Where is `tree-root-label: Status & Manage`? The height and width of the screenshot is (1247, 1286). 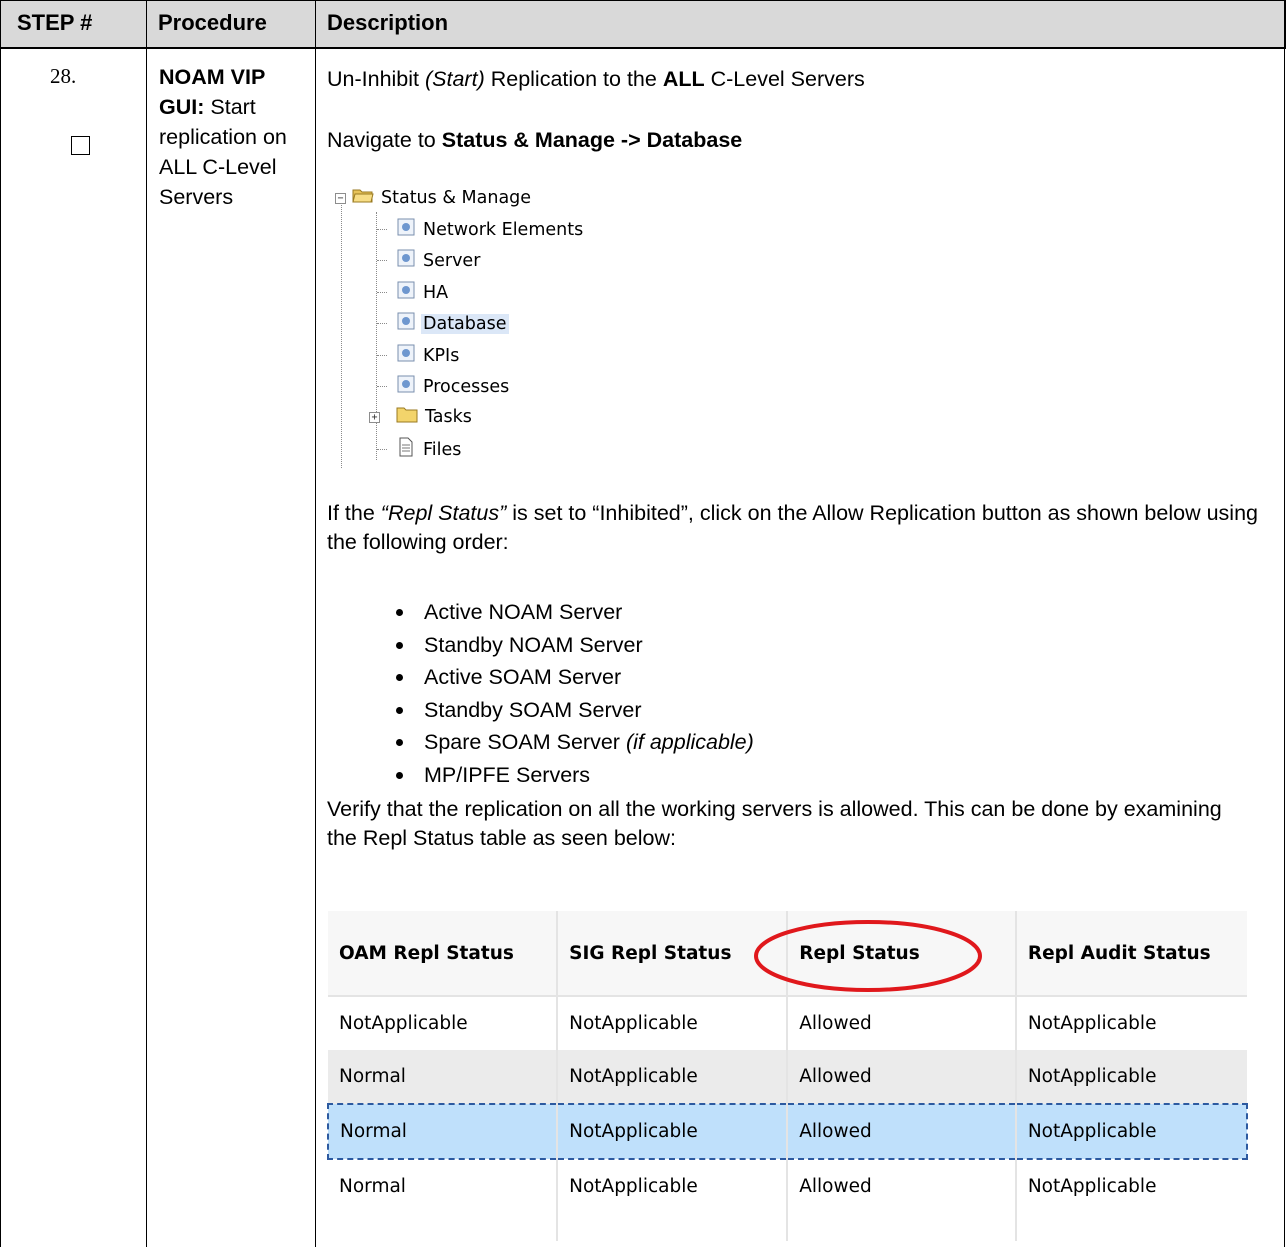
tree-root-label: Status & Manage is located at coordinates (456, 197).